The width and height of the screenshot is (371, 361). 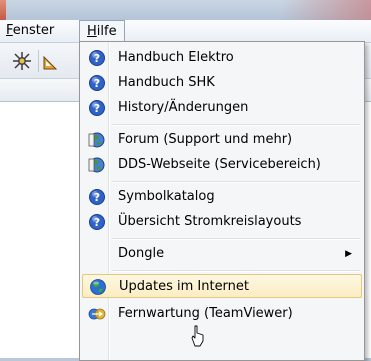 What do you see at coordinates (176, 57) in the screenshot?
I see `menu-item-label: Handbuch Elektro` at bounding box center [176, 57].